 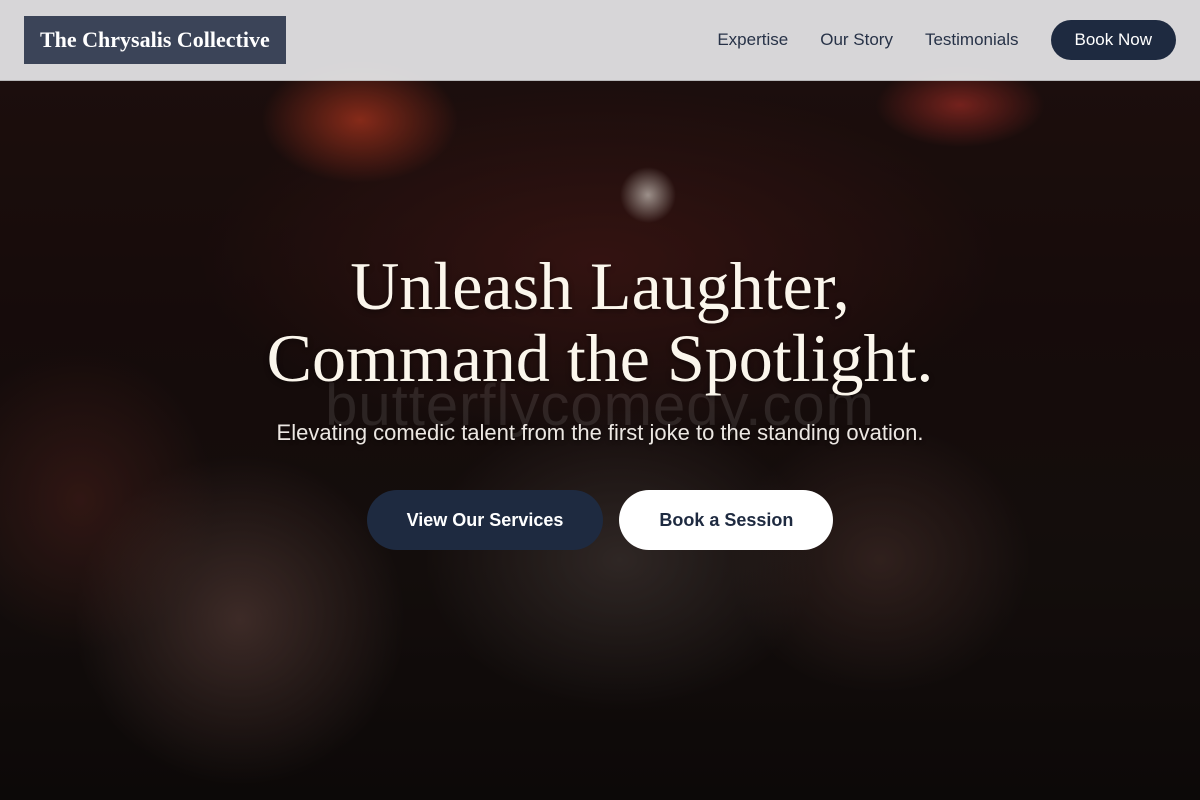 What do you see at coordinates (485, 520) in the screenshot?
I see `view-services-button: View Our Services` at bounding box center [485, 520].